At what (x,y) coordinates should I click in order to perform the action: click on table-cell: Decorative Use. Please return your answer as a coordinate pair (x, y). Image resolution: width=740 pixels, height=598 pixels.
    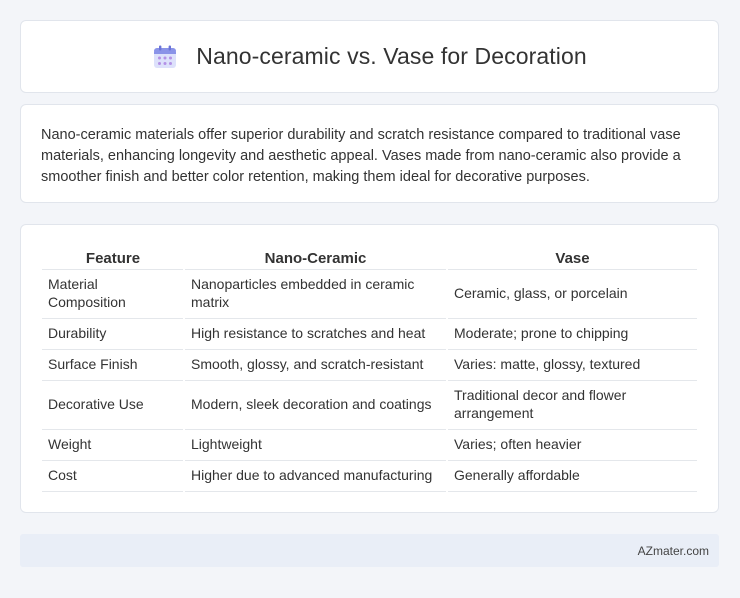
    Looking at the image, I should click on (113, 405).